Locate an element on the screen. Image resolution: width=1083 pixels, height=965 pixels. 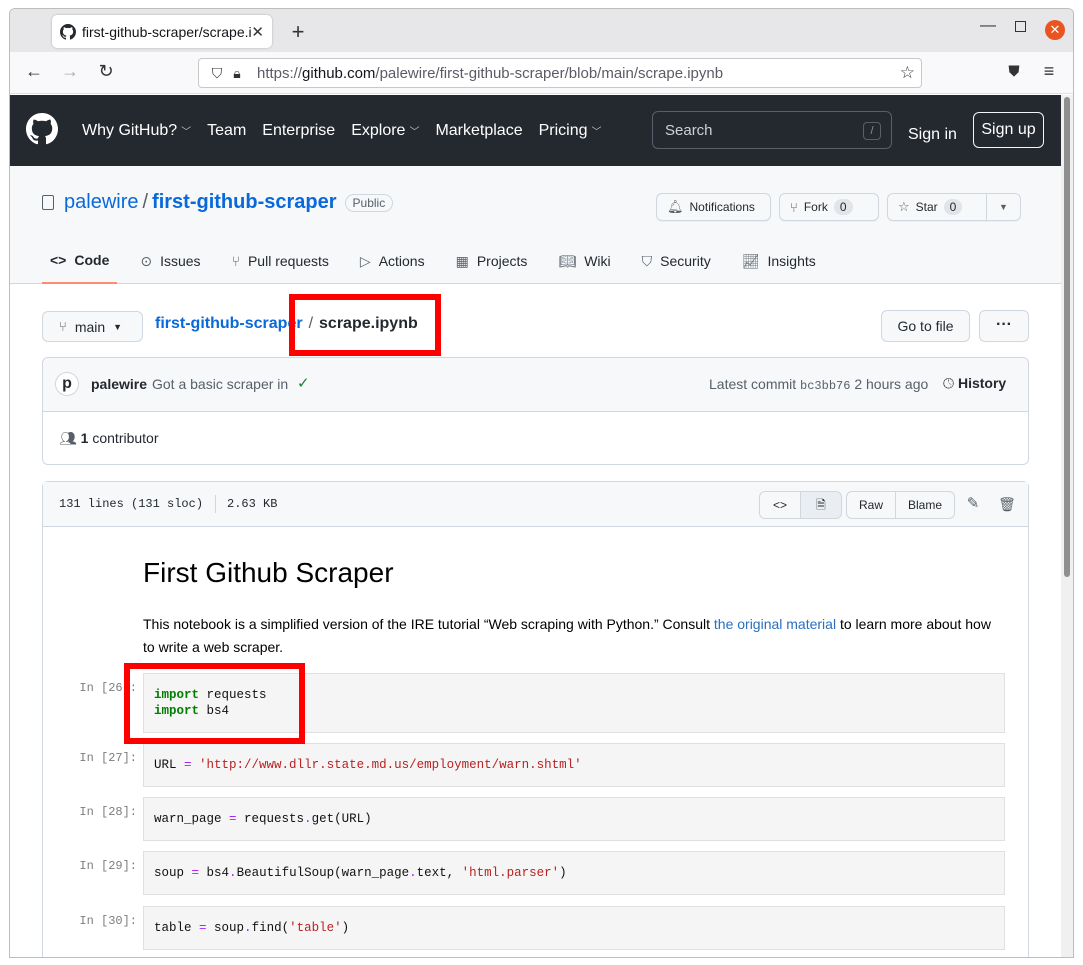
tab-code: <> Code is located at coordinates (80, 261).